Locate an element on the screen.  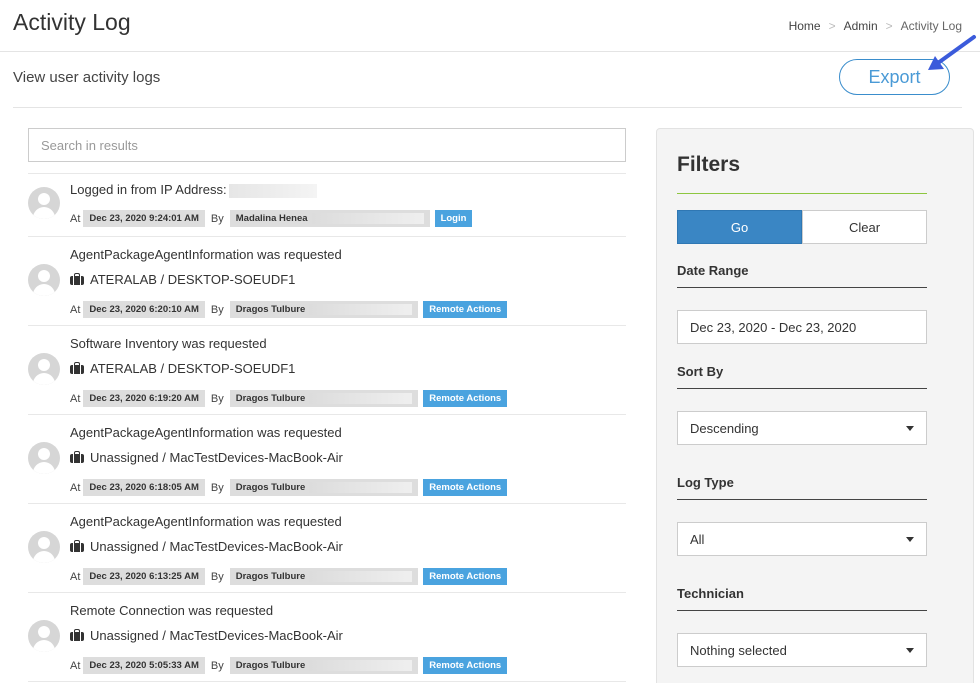
subheader-divider is located at coordinates (487, 107).